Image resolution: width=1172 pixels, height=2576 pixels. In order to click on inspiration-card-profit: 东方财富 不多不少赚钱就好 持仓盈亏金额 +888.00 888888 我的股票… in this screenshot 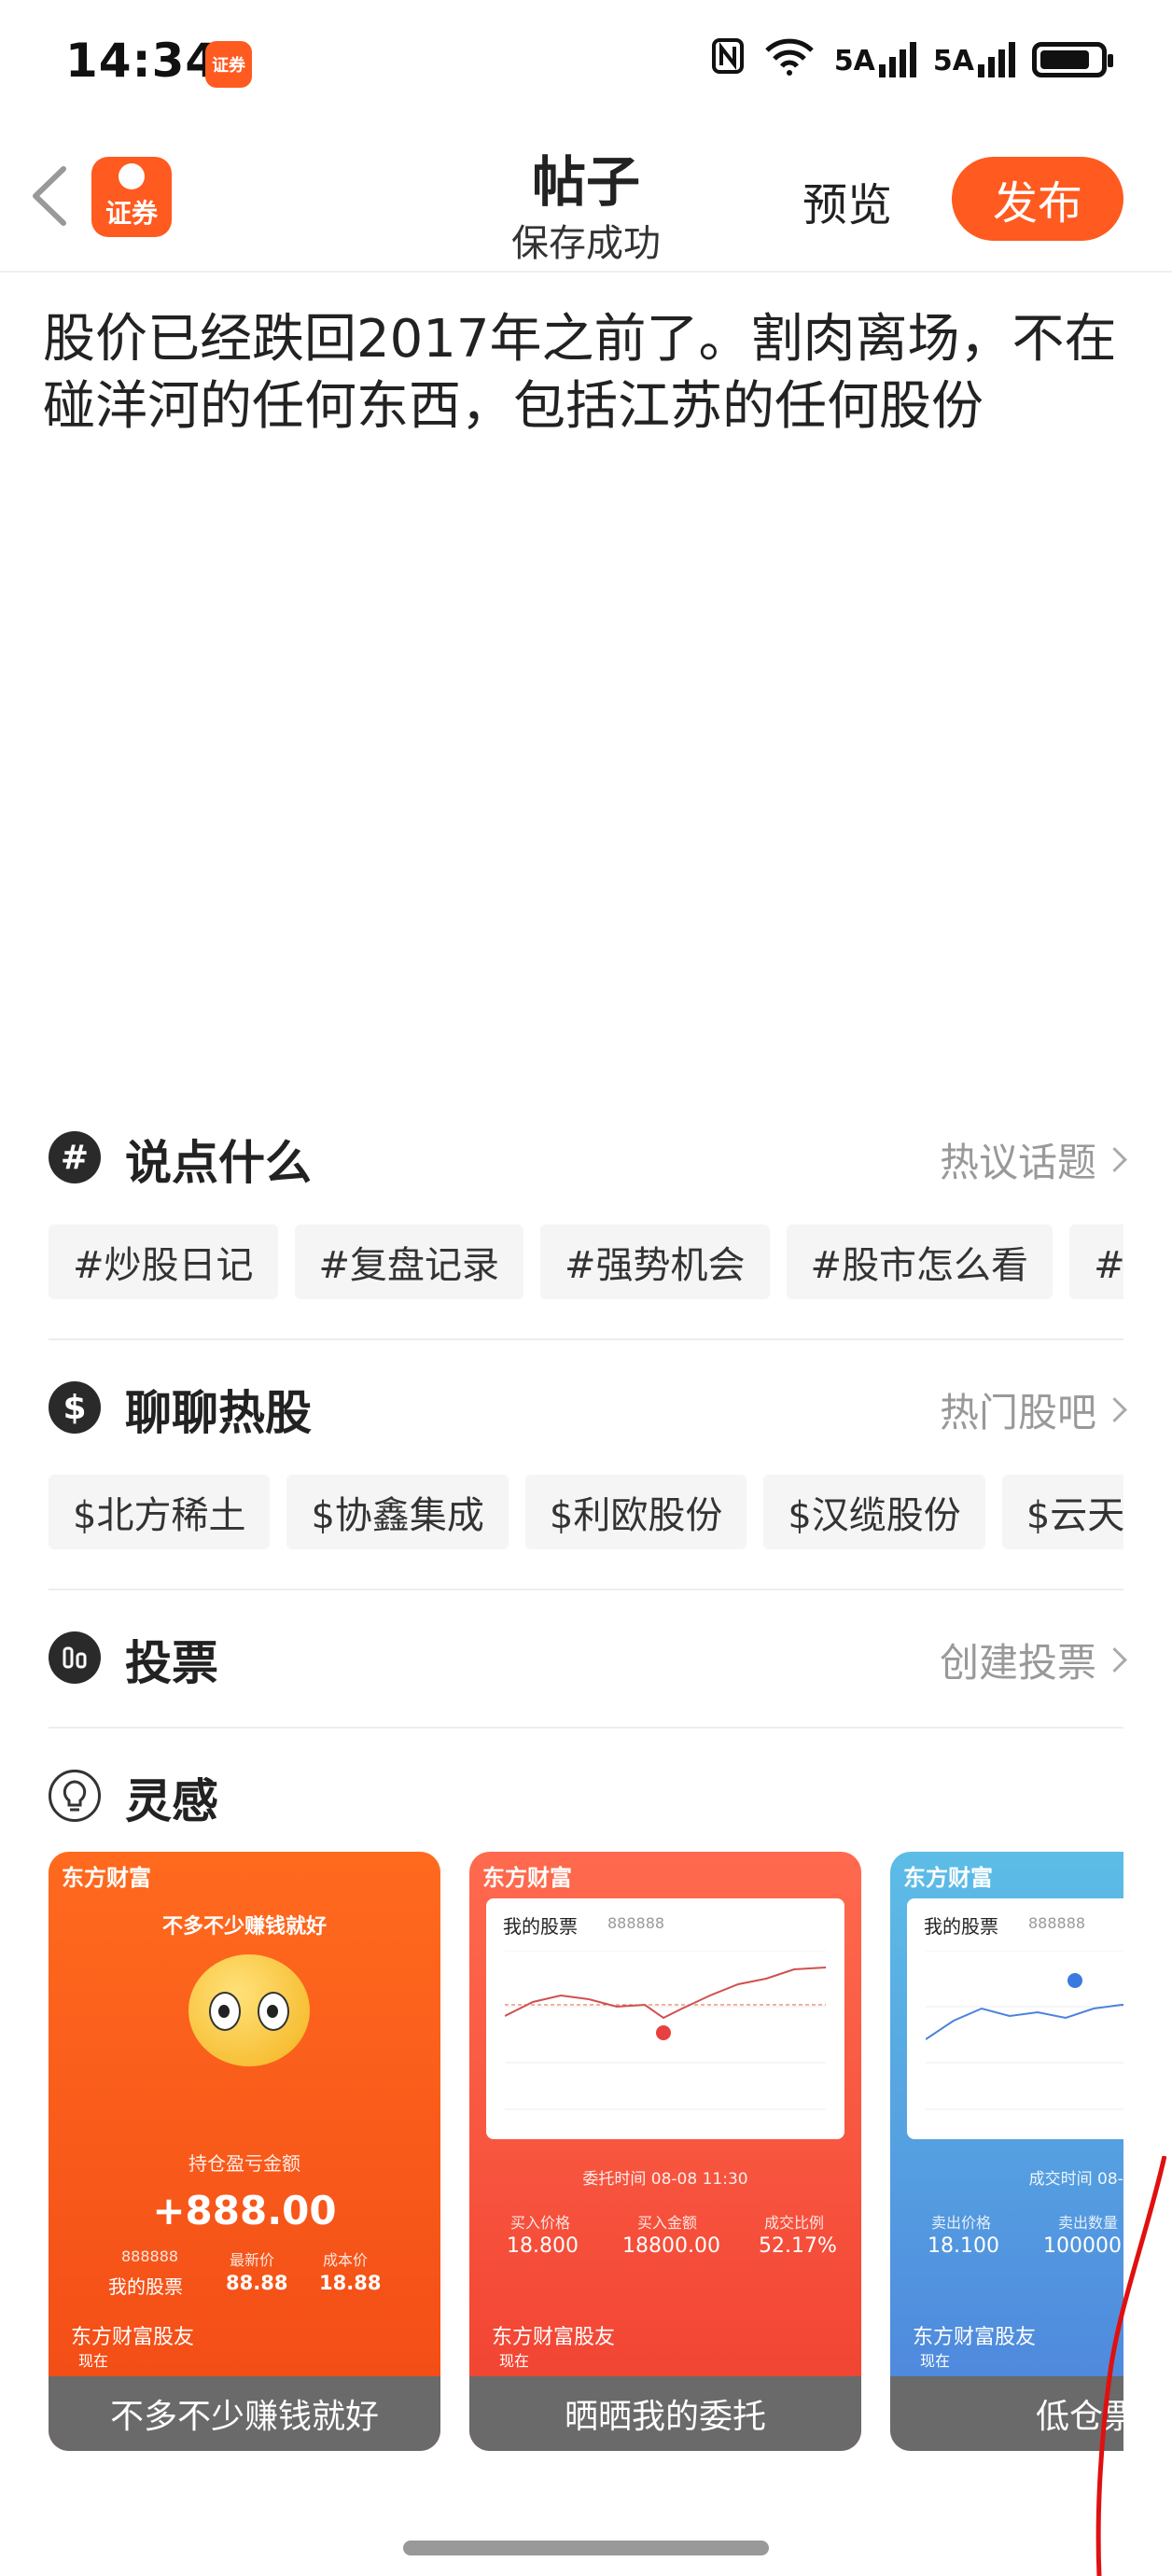, I will do `click(244, 2151)`.